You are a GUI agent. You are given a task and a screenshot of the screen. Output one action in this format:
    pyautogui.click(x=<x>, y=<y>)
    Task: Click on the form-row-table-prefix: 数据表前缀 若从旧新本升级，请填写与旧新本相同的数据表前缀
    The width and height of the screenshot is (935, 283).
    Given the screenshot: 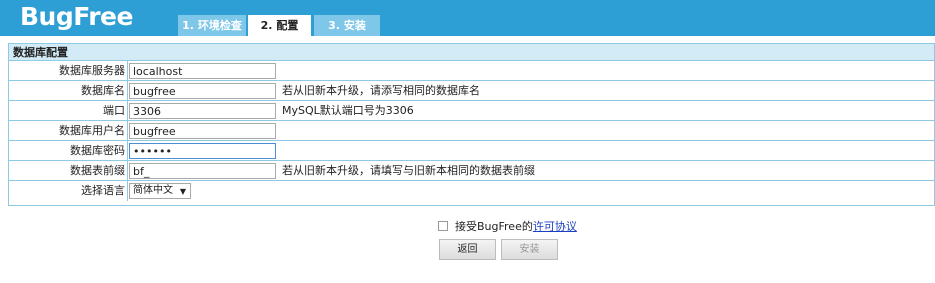 What is the action you would take?
    pyautogui.click(x=471, y=171)
    